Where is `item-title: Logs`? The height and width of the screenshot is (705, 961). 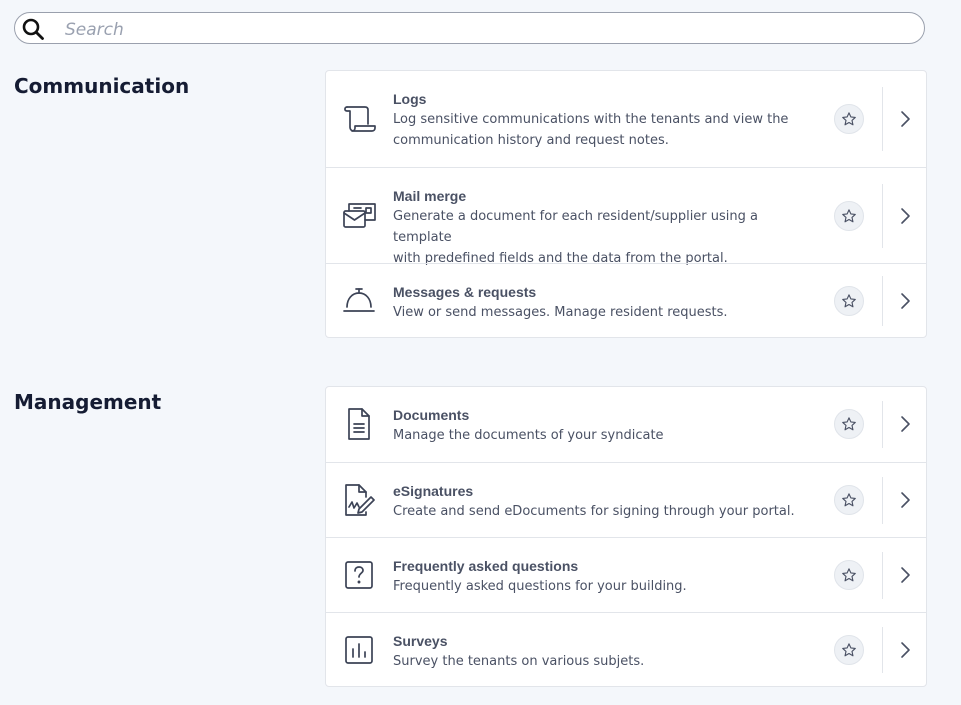 item-title: Logs is located at coordinates (410, 99).